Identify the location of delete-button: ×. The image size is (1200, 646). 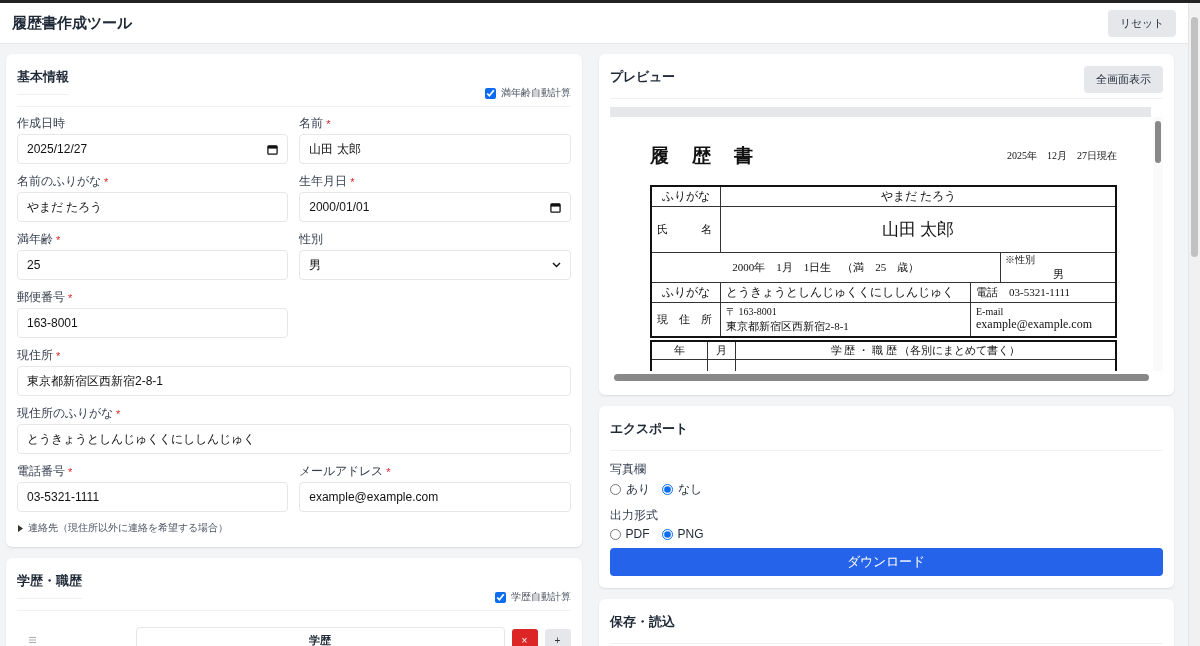
(524, 637).